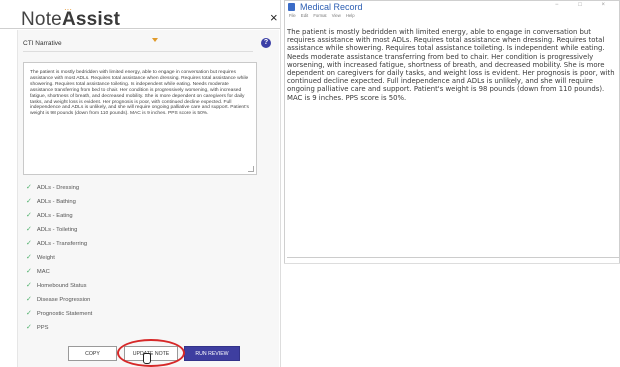 This screenshot has width=620, height=367. What do you see at coordinates (212, 353) in the screenshot?
I see `run-review-button: RUN REVIEW` at bounding box center [212, 353].